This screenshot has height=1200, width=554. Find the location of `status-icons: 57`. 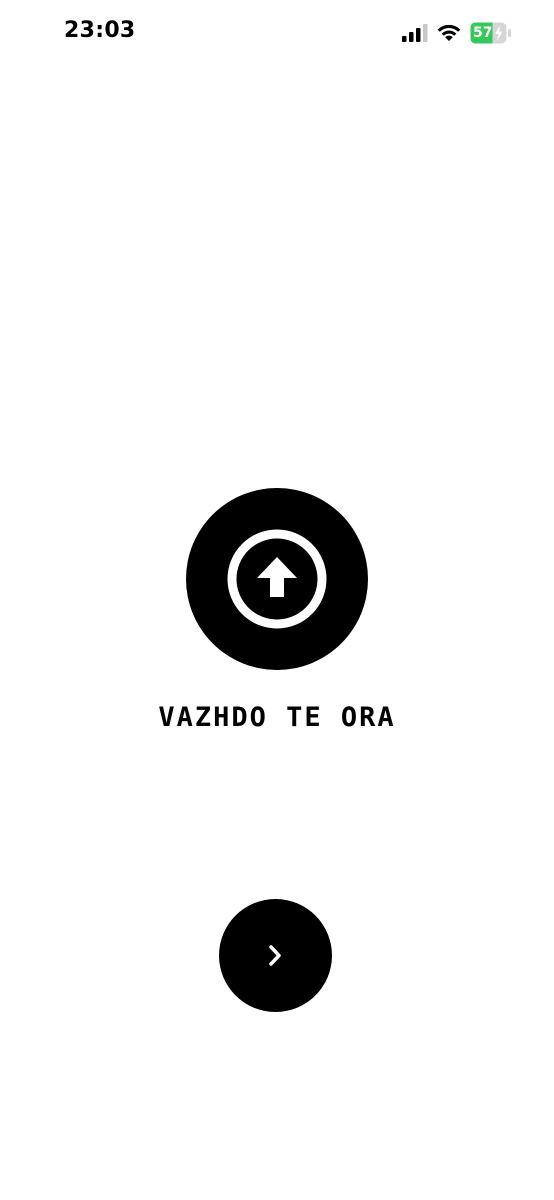

status-icons: 57 is located at coordinates (457, 33).